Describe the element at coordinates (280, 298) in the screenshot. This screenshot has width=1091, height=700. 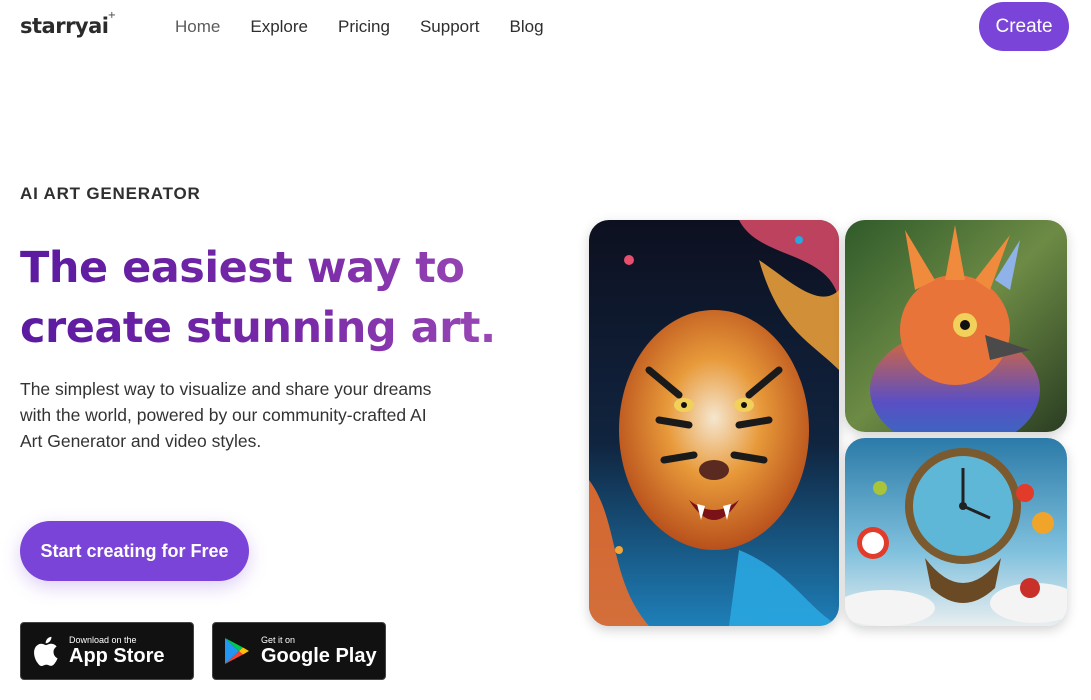
I see `hero-headline: The easiest way to create stunning art.` at that location.